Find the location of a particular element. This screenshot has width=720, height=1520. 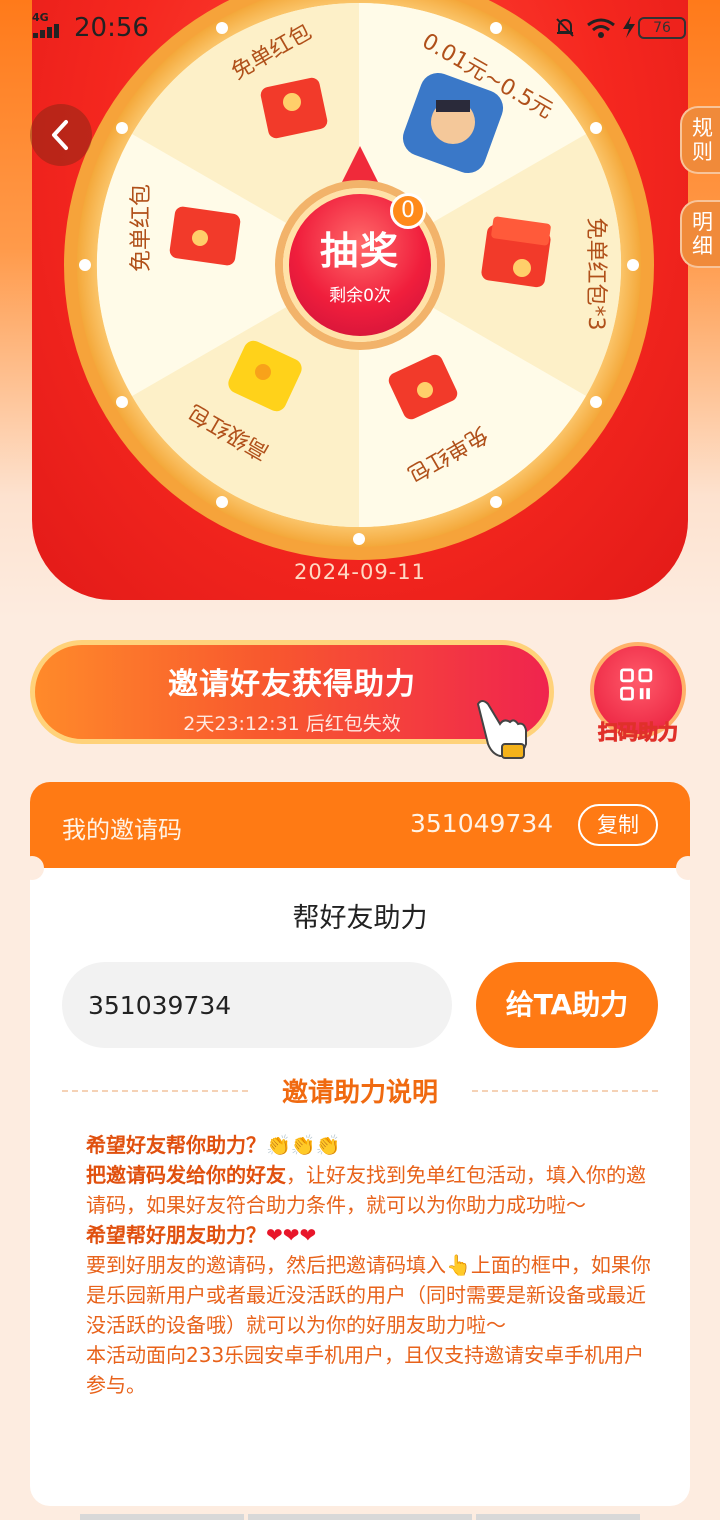

copy-button: 复制 is located at coordinates (618, 825).